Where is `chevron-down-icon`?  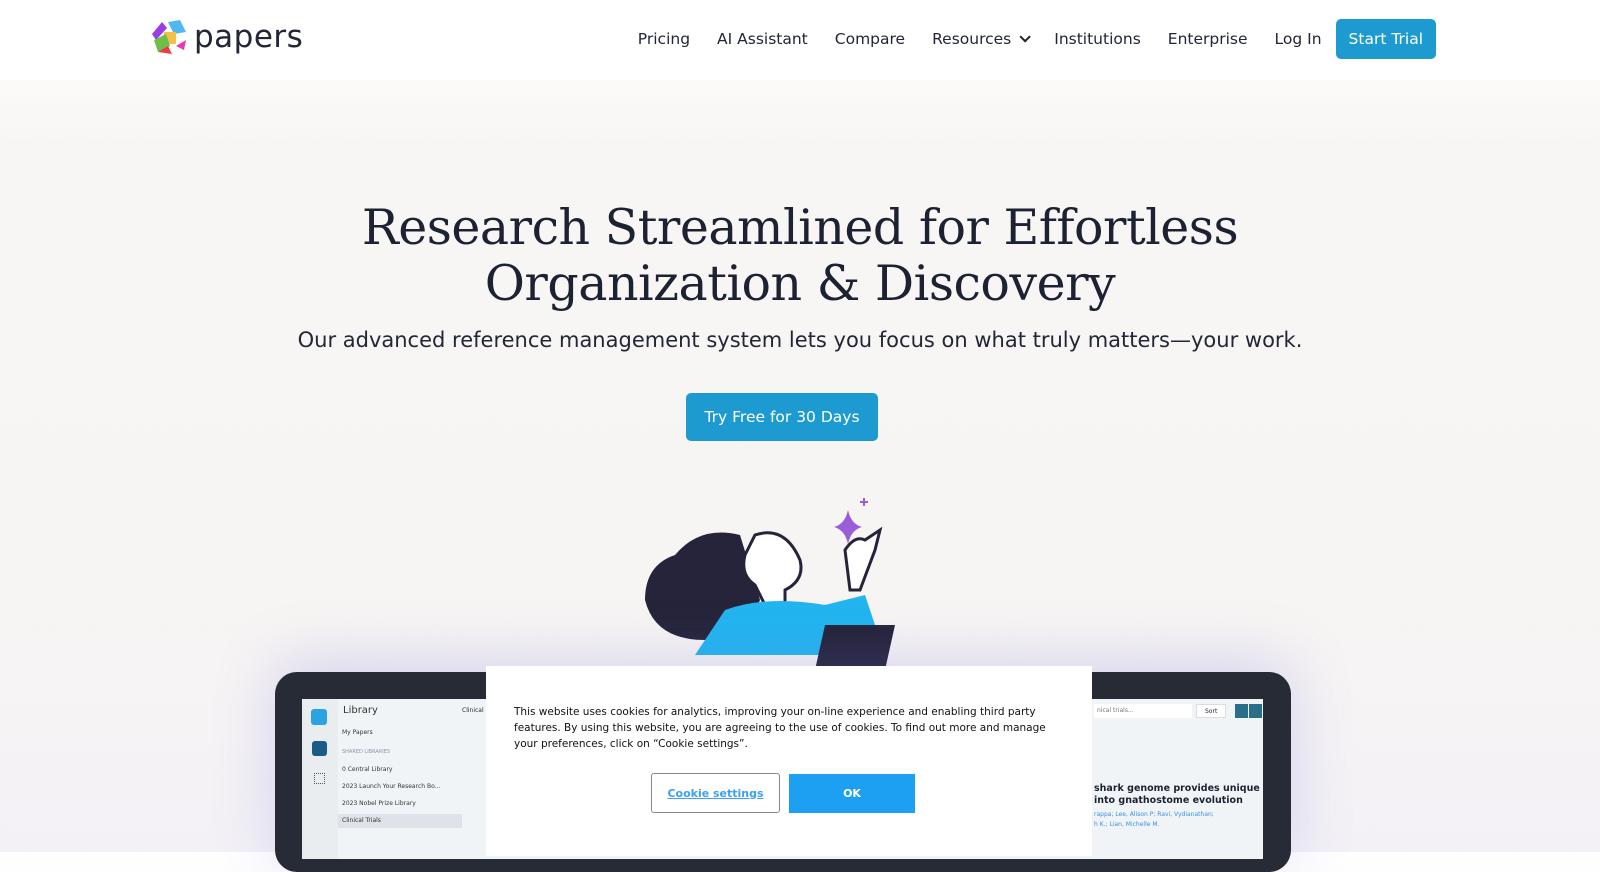
chevron-down-icon is located at coordinates (1025, 37).